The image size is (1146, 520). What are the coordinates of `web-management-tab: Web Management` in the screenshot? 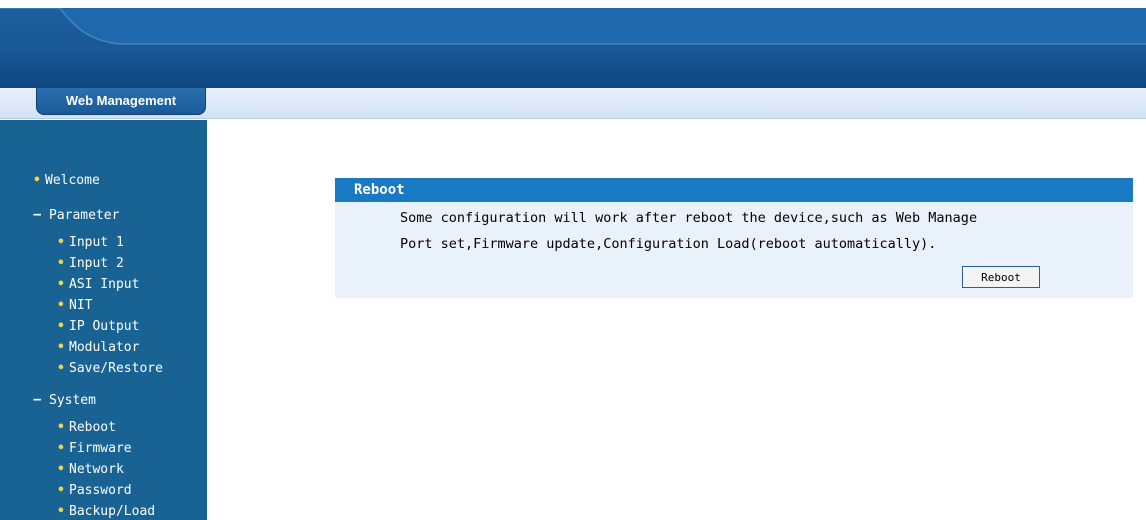 It's located at (121, 101).